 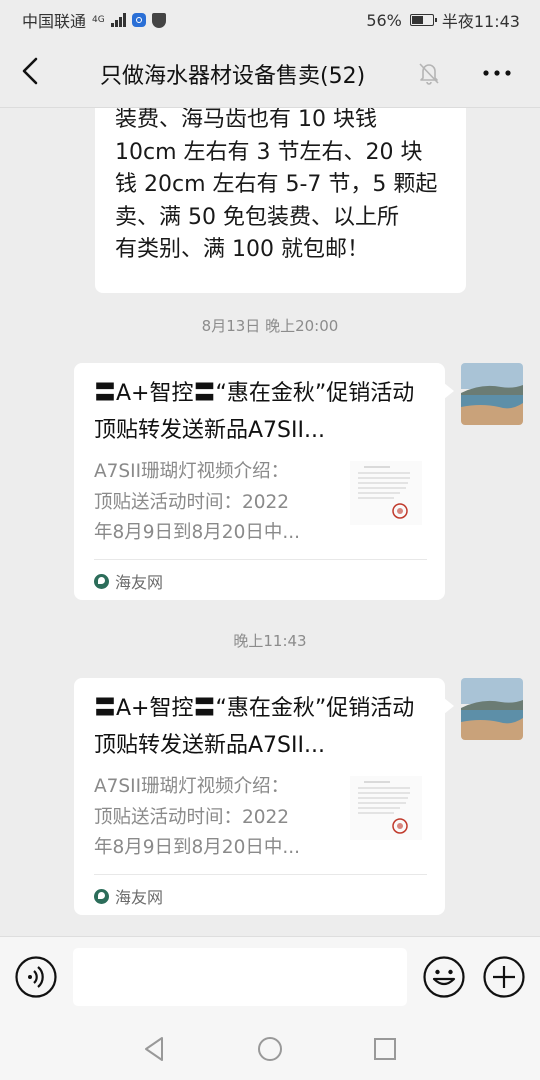 I want to click on chat-title: 只做海水器材设备售卖(52), so click(x=233, y=76).